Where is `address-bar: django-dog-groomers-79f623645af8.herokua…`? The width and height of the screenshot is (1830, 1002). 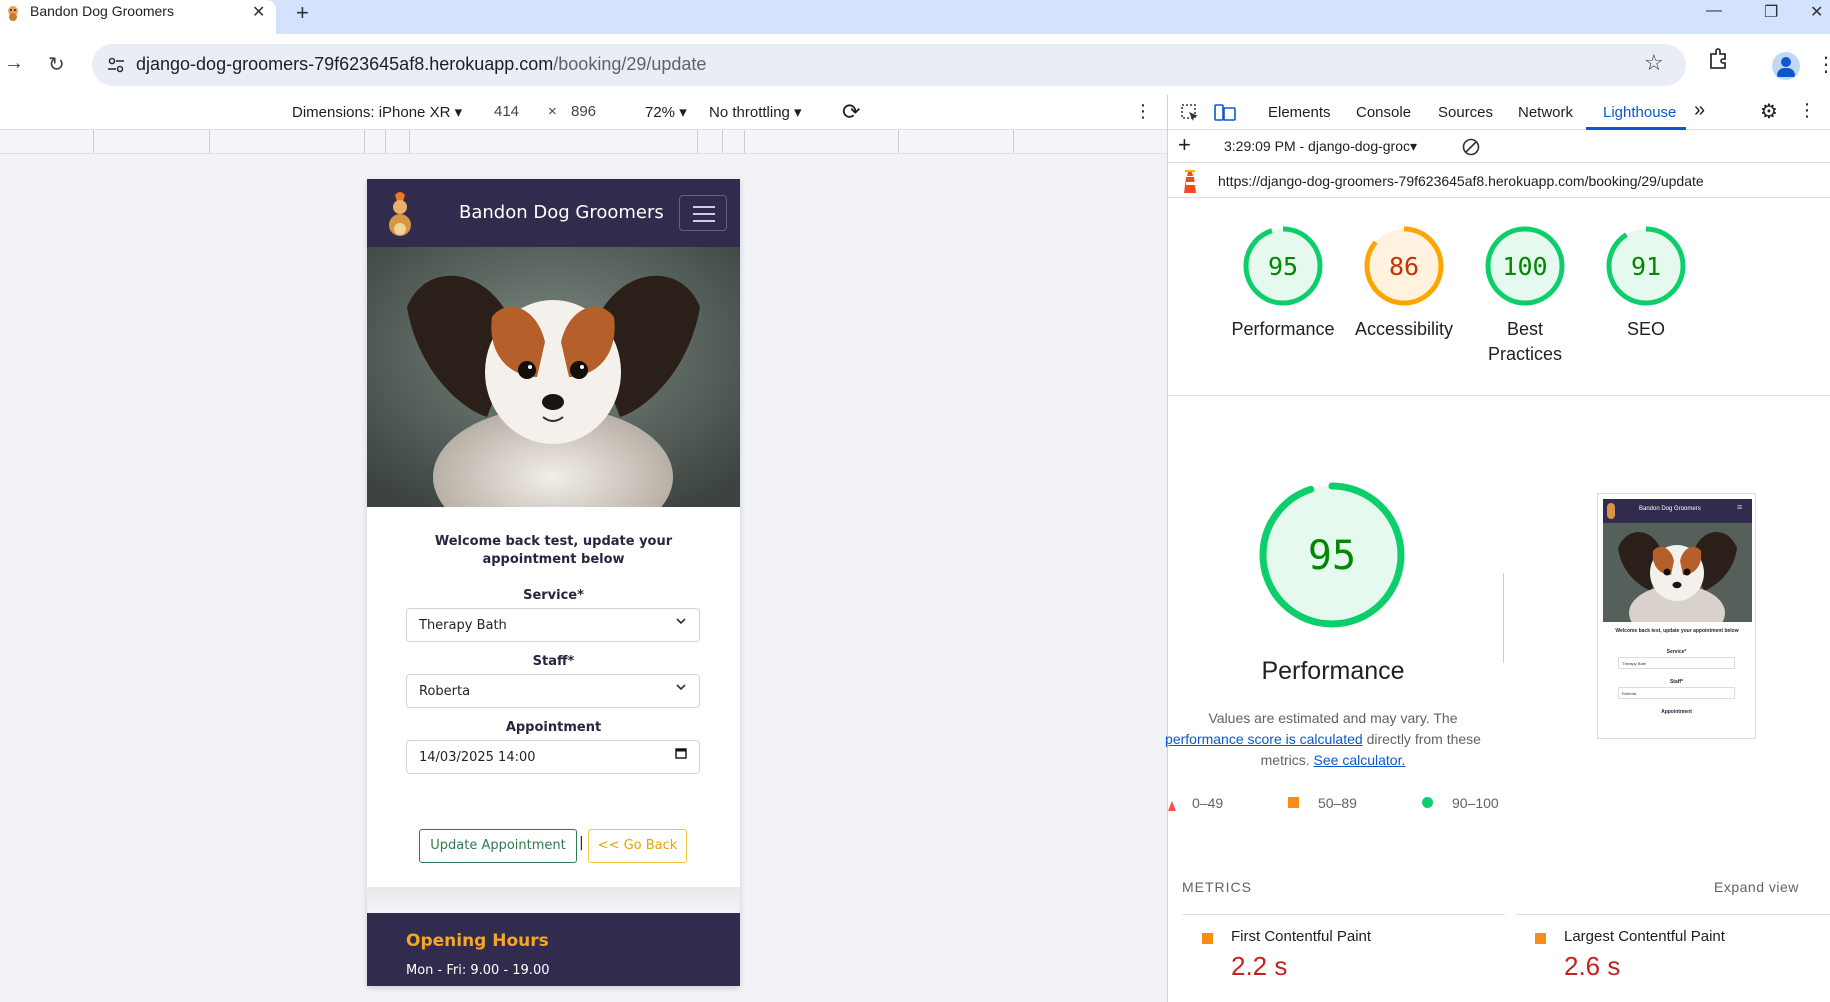 address-bar: django-dog-groomers-79f623645af8.herokua… is located at coordinates (889, 65).